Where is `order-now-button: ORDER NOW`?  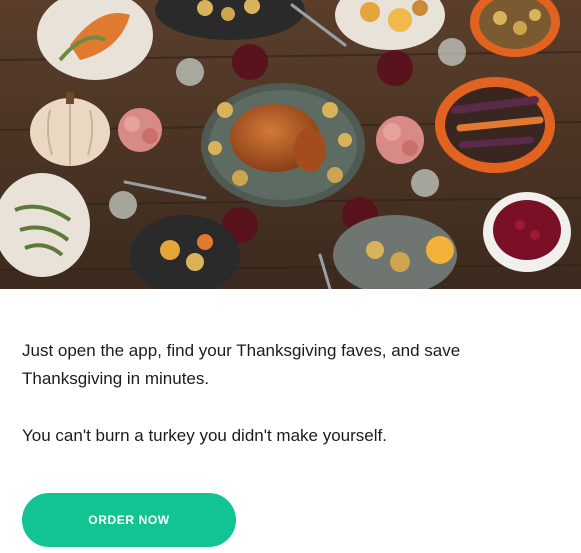
order-now-button: ORDER NOW is located at coordinates (129, 520).